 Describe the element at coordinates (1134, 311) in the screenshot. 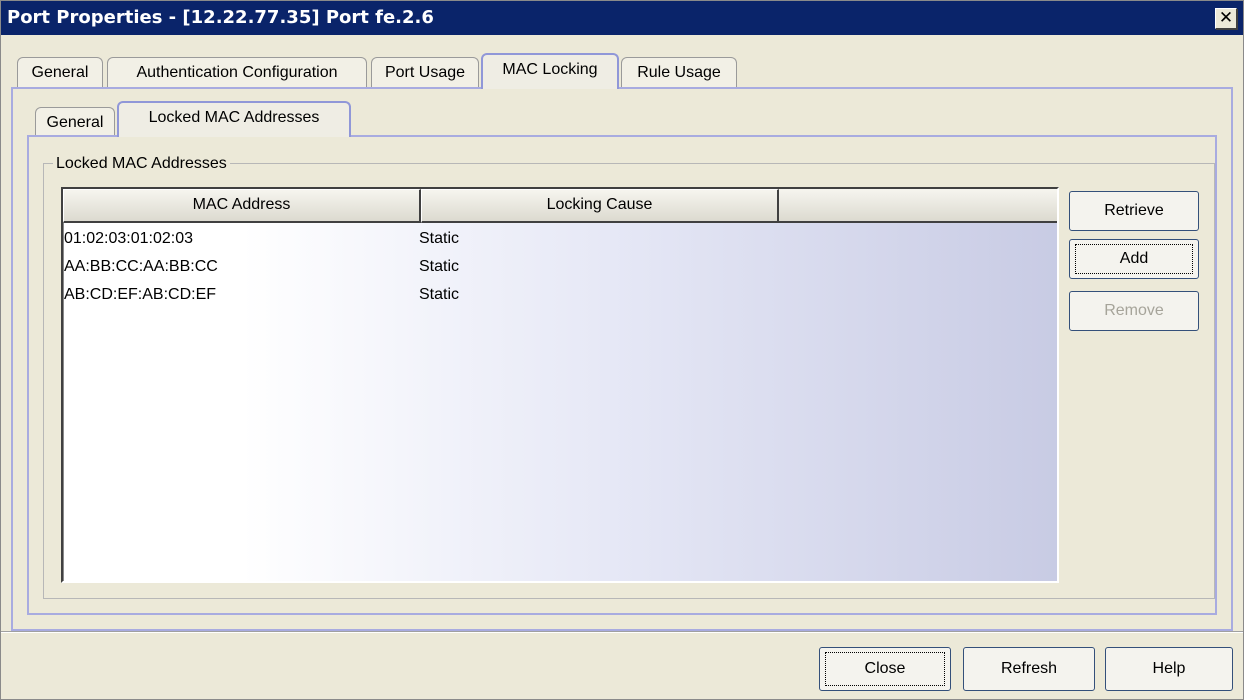

I see `remove-button: Remove` at that location.